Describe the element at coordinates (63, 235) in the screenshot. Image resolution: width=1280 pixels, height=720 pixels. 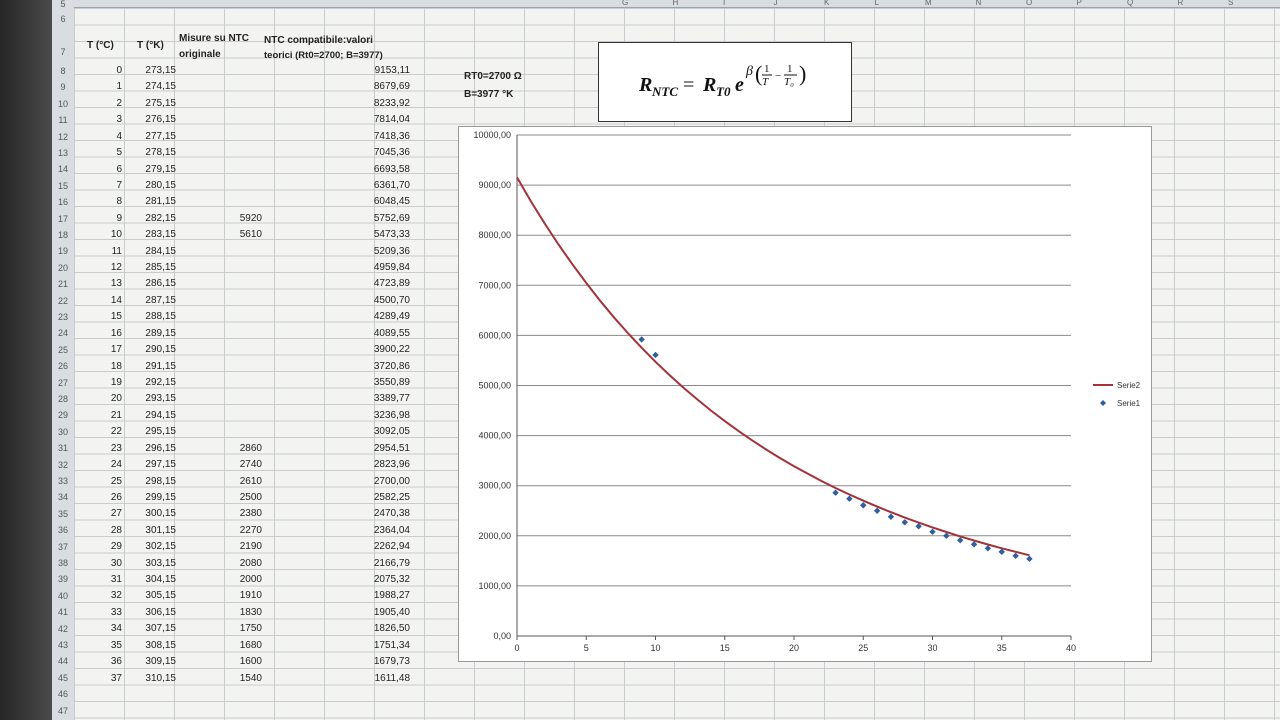
I see `row-header-18: 18` at that location.